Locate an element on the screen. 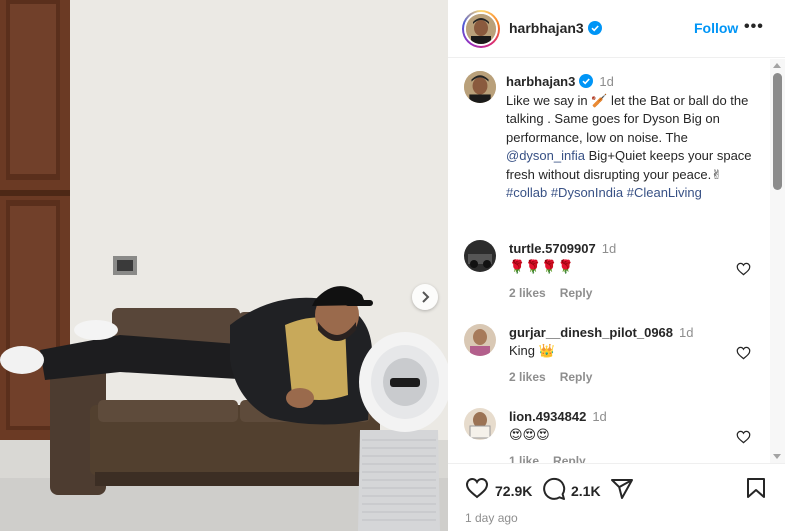 This screenshot has height=531, width=785. chevron-right-icon is located at coordinates (426, 297).